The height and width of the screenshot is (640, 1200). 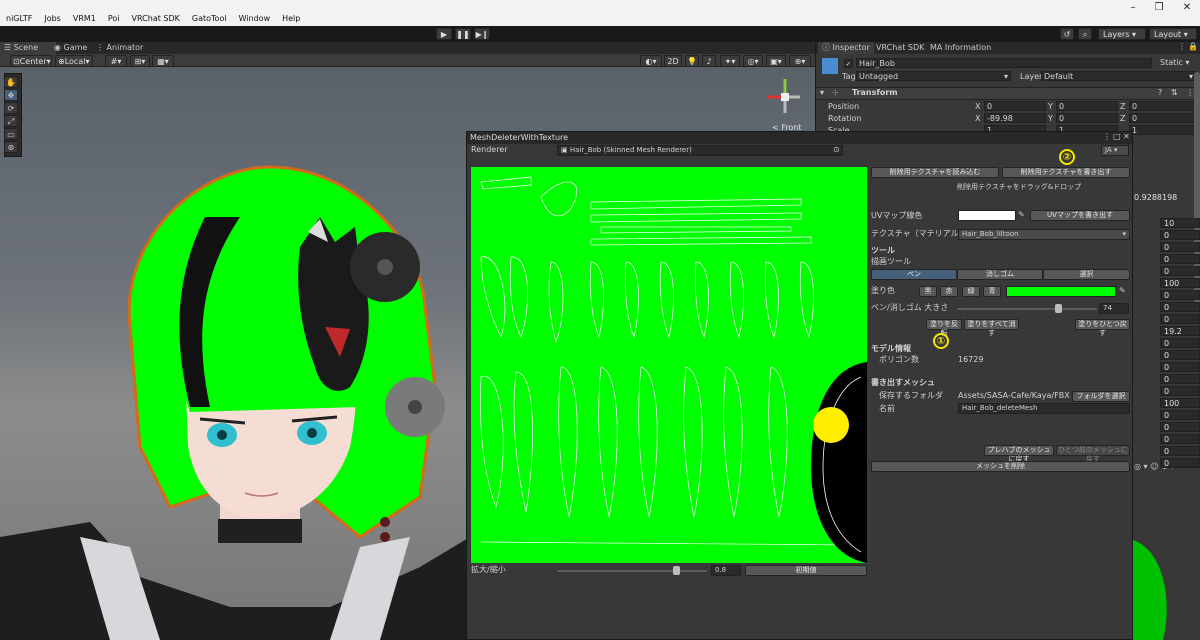 I want to click on grid-icon: #▾, so click(x=116, y=61).